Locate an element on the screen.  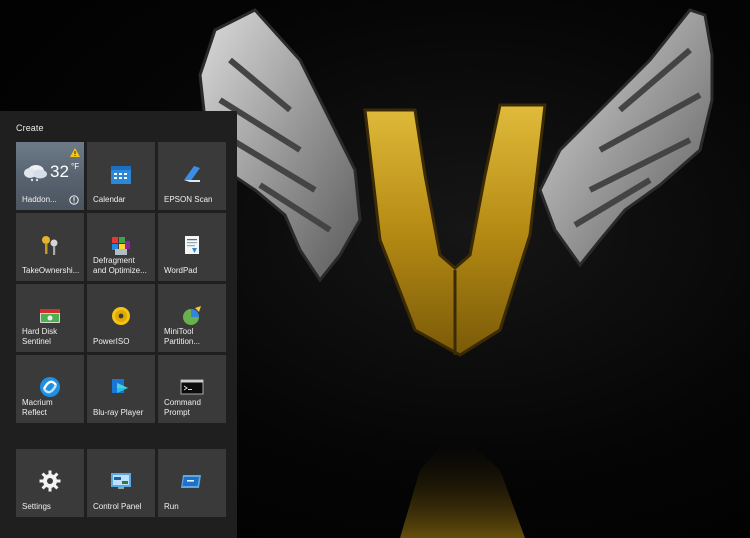
weather-unit: °F is located at coordinates (75, 166).